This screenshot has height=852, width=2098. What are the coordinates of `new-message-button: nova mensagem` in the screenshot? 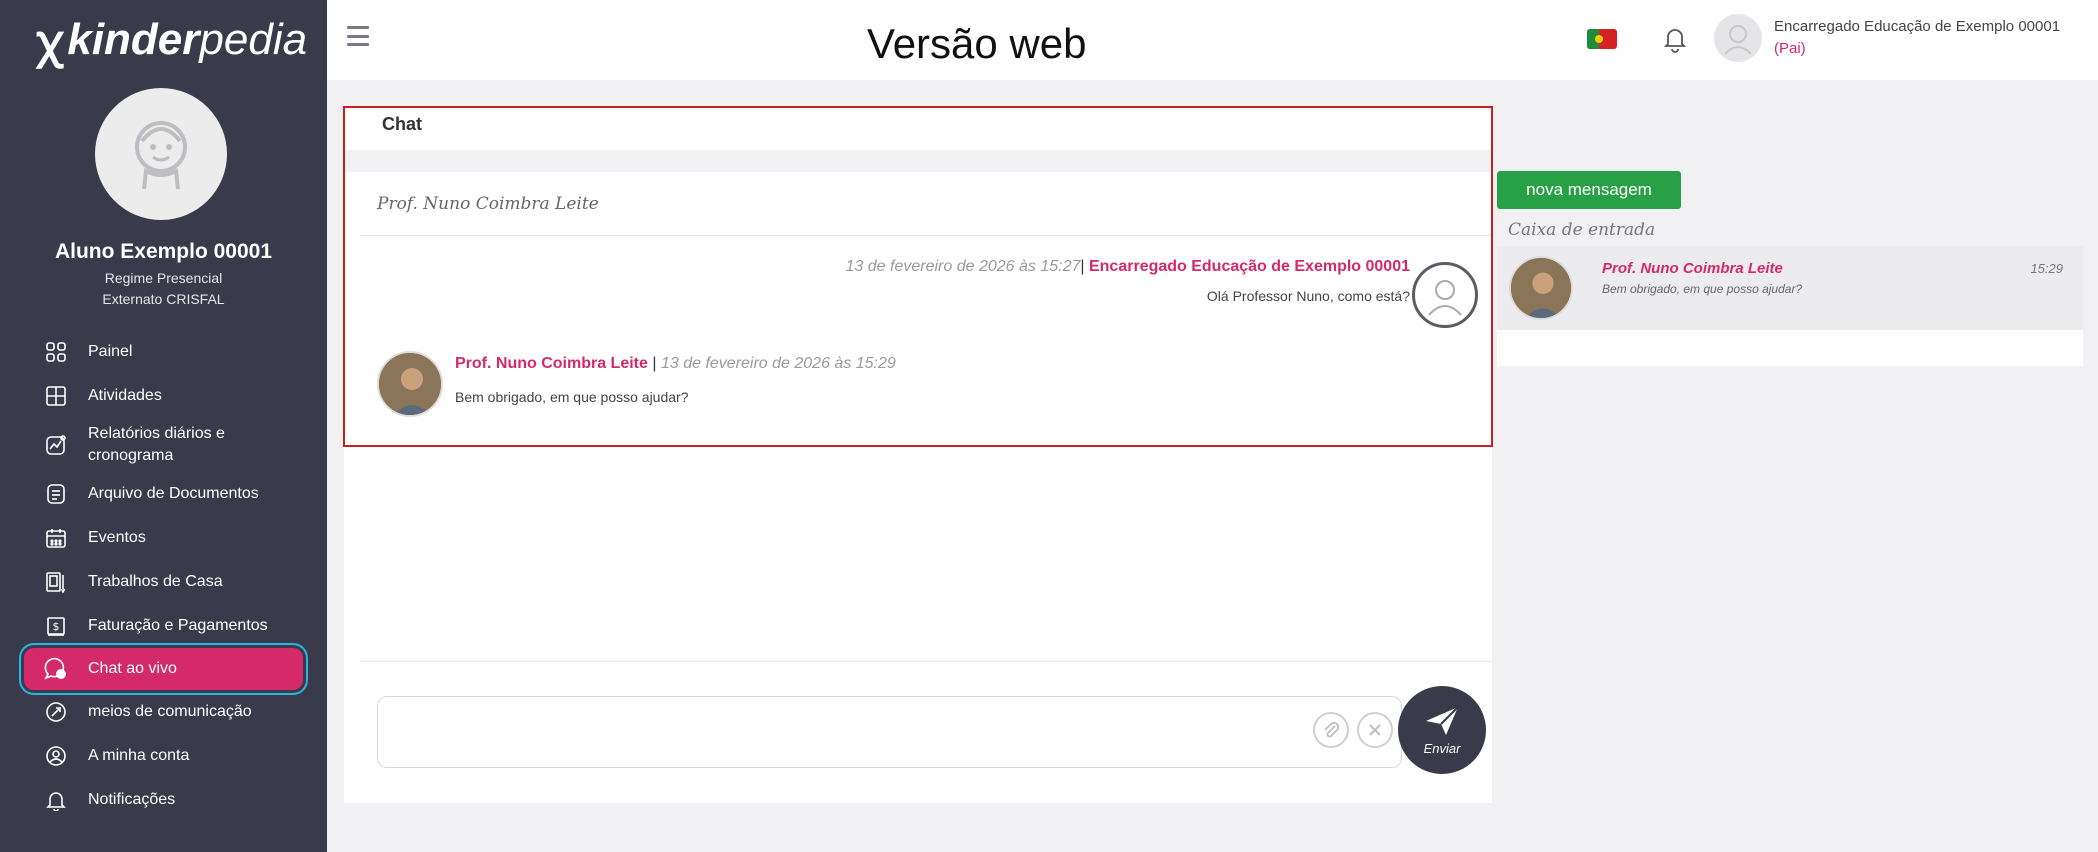 It's located at (1589, 190).